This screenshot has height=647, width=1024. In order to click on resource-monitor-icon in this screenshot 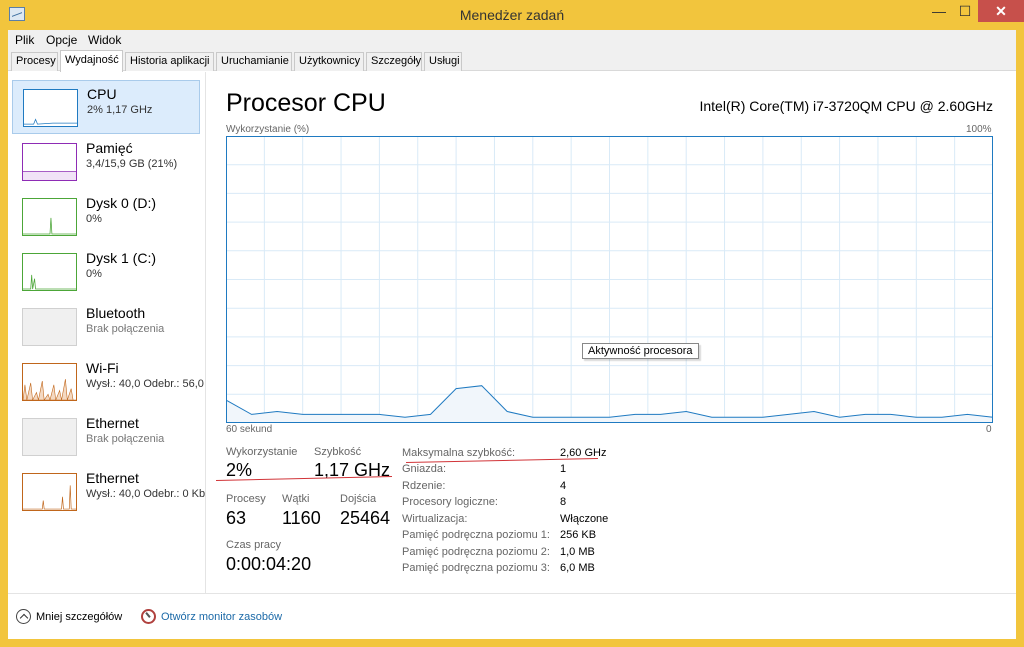, I will do `click(148, 616)`.